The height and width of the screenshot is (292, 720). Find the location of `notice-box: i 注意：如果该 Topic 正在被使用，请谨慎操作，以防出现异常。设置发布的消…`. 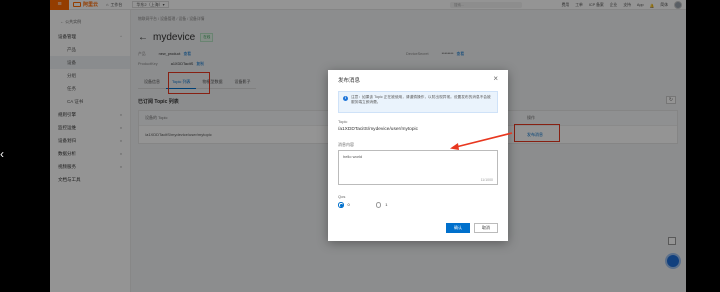

notice-box: i 注意：如果该 Topic 正在被使用，请谨慎操作，以防出现异常。设置发布的消… is located at coordinates (418, 102).